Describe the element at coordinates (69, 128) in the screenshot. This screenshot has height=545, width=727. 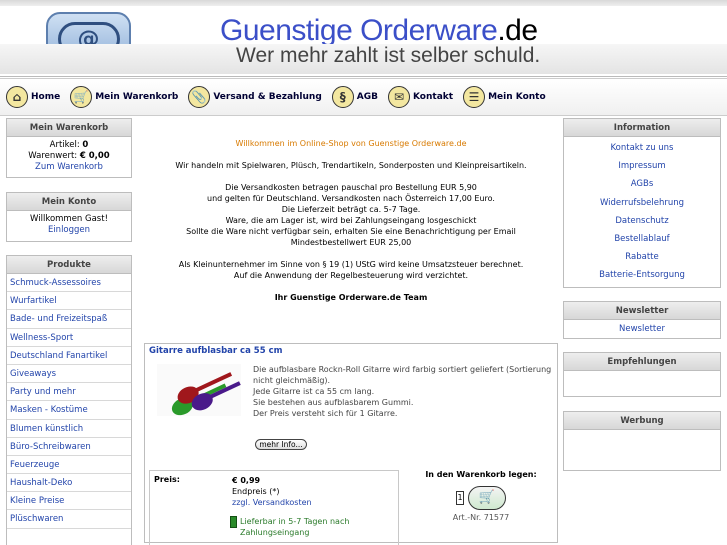
I see `cart-box-title: Mein Warenkorb` at that location.